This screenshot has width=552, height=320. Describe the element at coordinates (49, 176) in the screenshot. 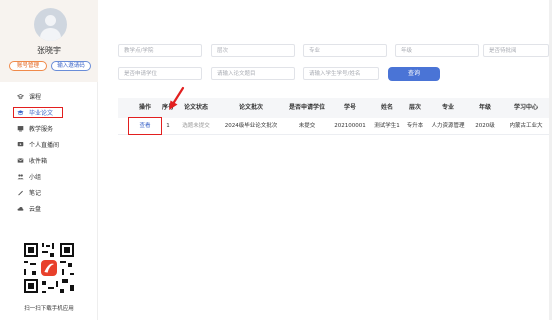

I see `sidebar-item-group: 小组` at that location.